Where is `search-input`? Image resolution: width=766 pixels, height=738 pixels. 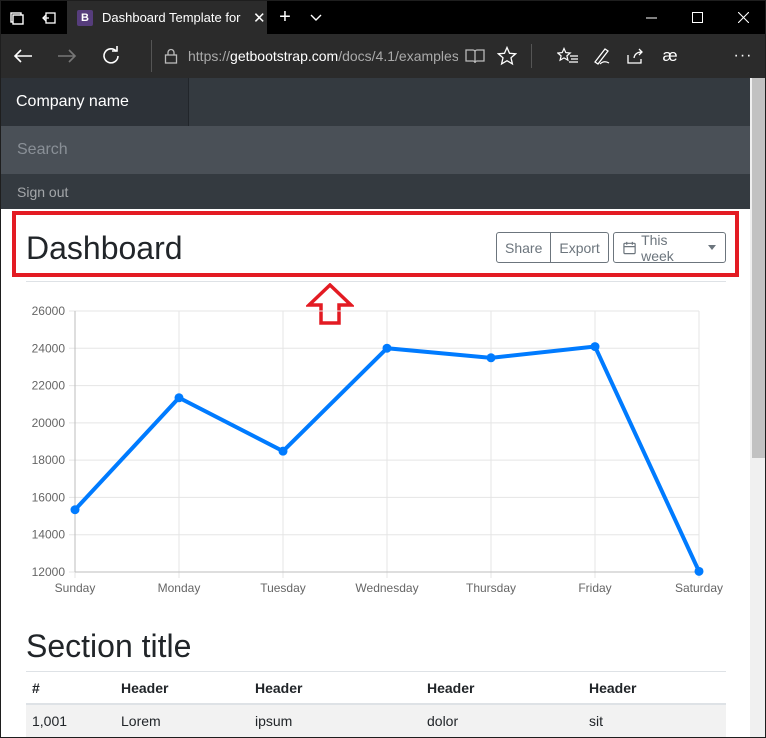
search-input is located at coordinates (375, 150).